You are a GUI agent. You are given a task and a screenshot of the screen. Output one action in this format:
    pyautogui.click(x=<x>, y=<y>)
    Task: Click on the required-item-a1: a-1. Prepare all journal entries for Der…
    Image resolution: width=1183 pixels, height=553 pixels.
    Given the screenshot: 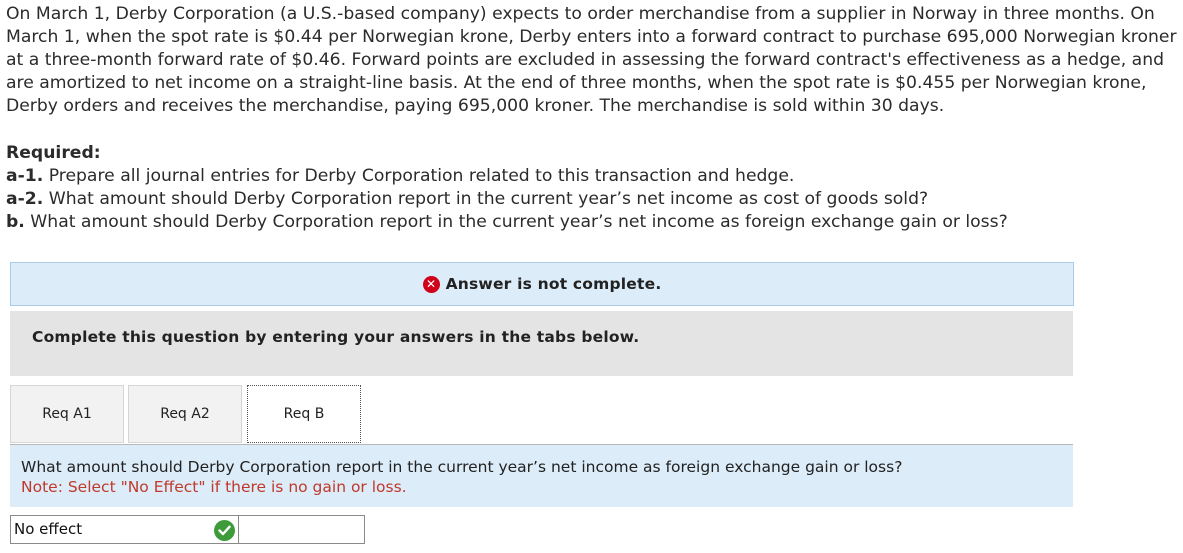 What is the action you would take?
    pyautogui.click(x=592, y=176)
    